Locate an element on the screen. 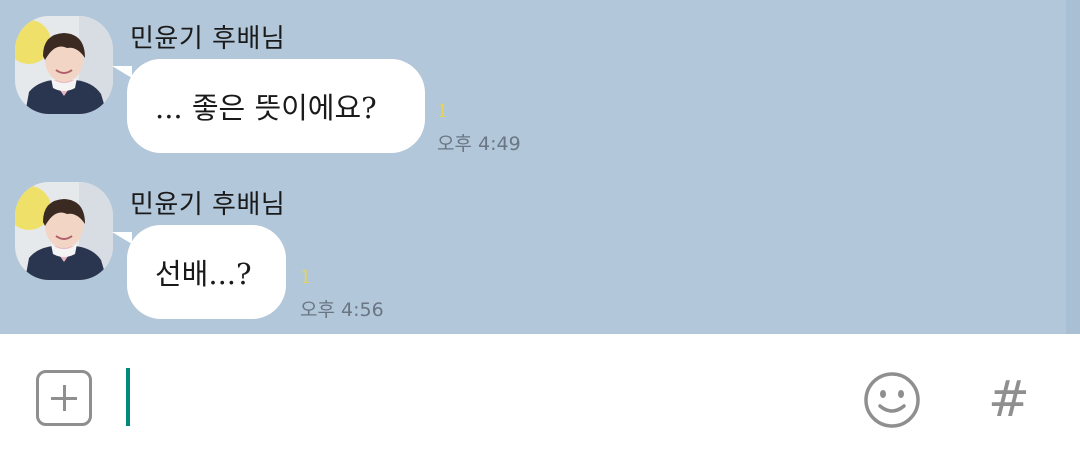 This screenshot has width=1080, height=460. text-input-cursor is located at coordinates (128, 397).